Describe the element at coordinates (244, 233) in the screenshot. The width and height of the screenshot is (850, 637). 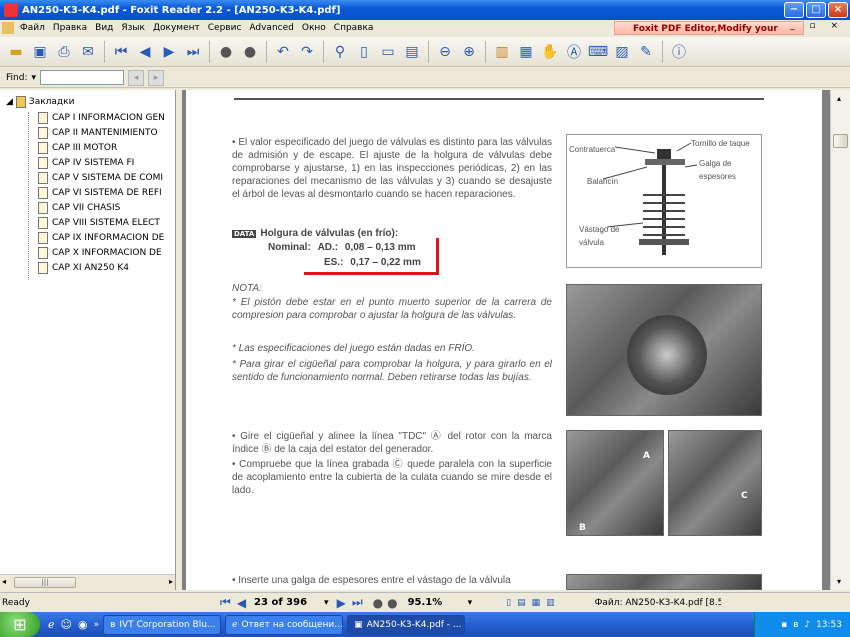
I see `data-tag: DATA` at that location.